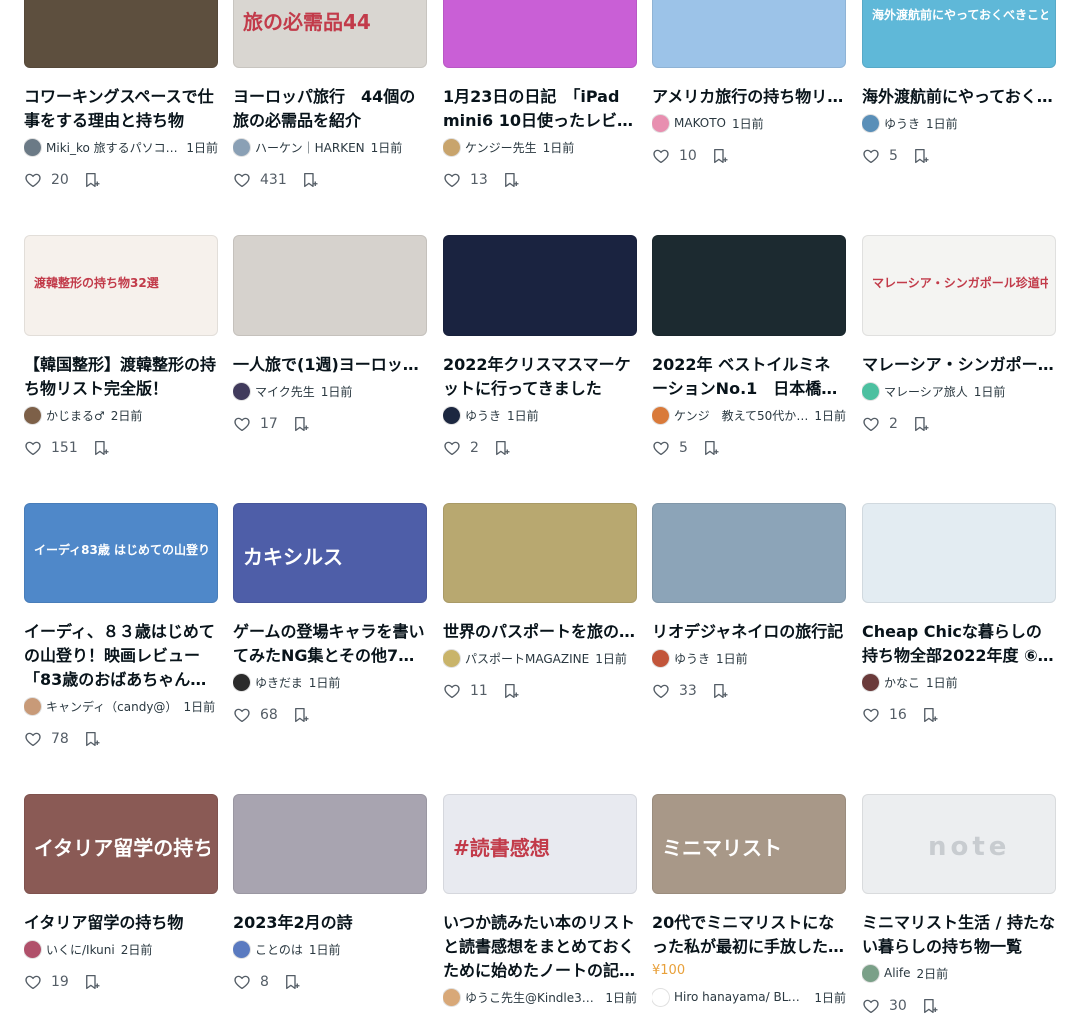 The image size is (1080, 1024). I want to click on author-name: マイク先生, so click(285, 391).